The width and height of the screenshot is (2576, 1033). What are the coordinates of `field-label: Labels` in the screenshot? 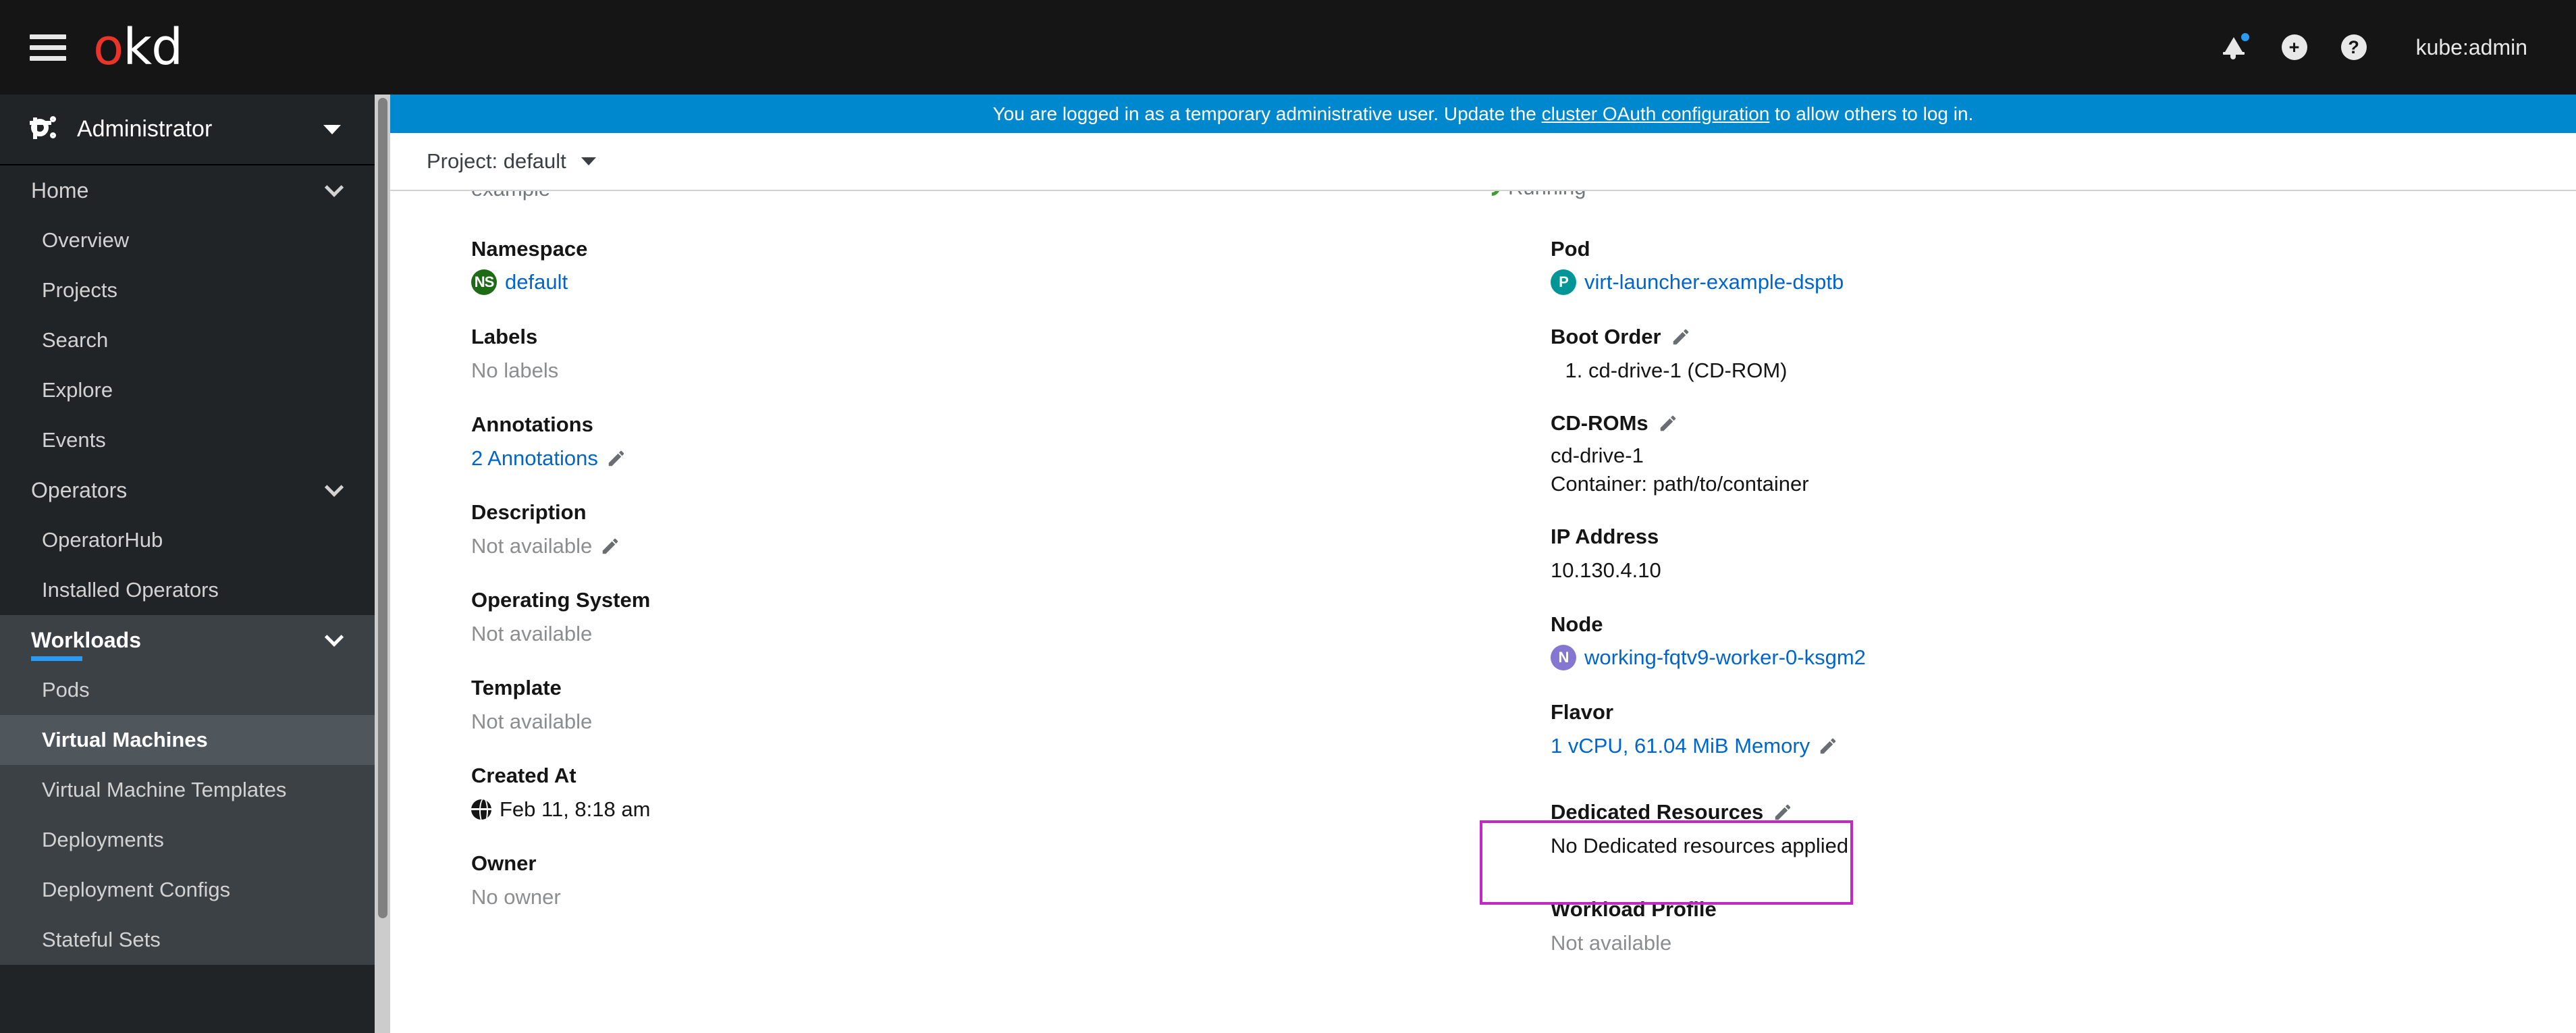 It's located at (504, 336).